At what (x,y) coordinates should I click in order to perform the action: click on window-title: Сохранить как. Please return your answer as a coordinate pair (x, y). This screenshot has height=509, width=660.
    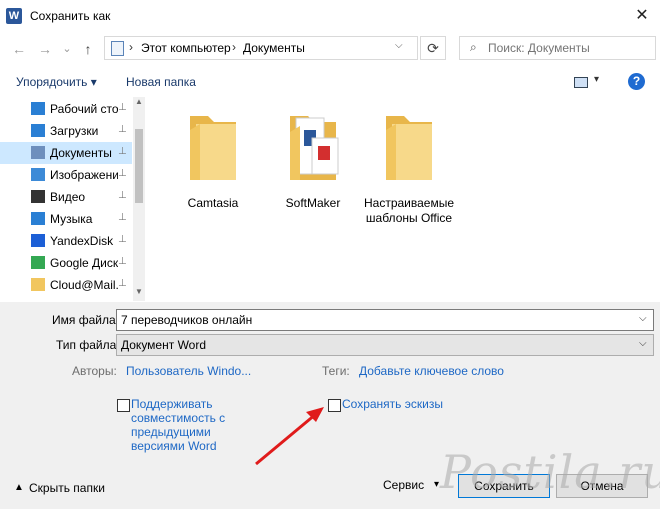
    Looking at the image, I should click on (70, 16).